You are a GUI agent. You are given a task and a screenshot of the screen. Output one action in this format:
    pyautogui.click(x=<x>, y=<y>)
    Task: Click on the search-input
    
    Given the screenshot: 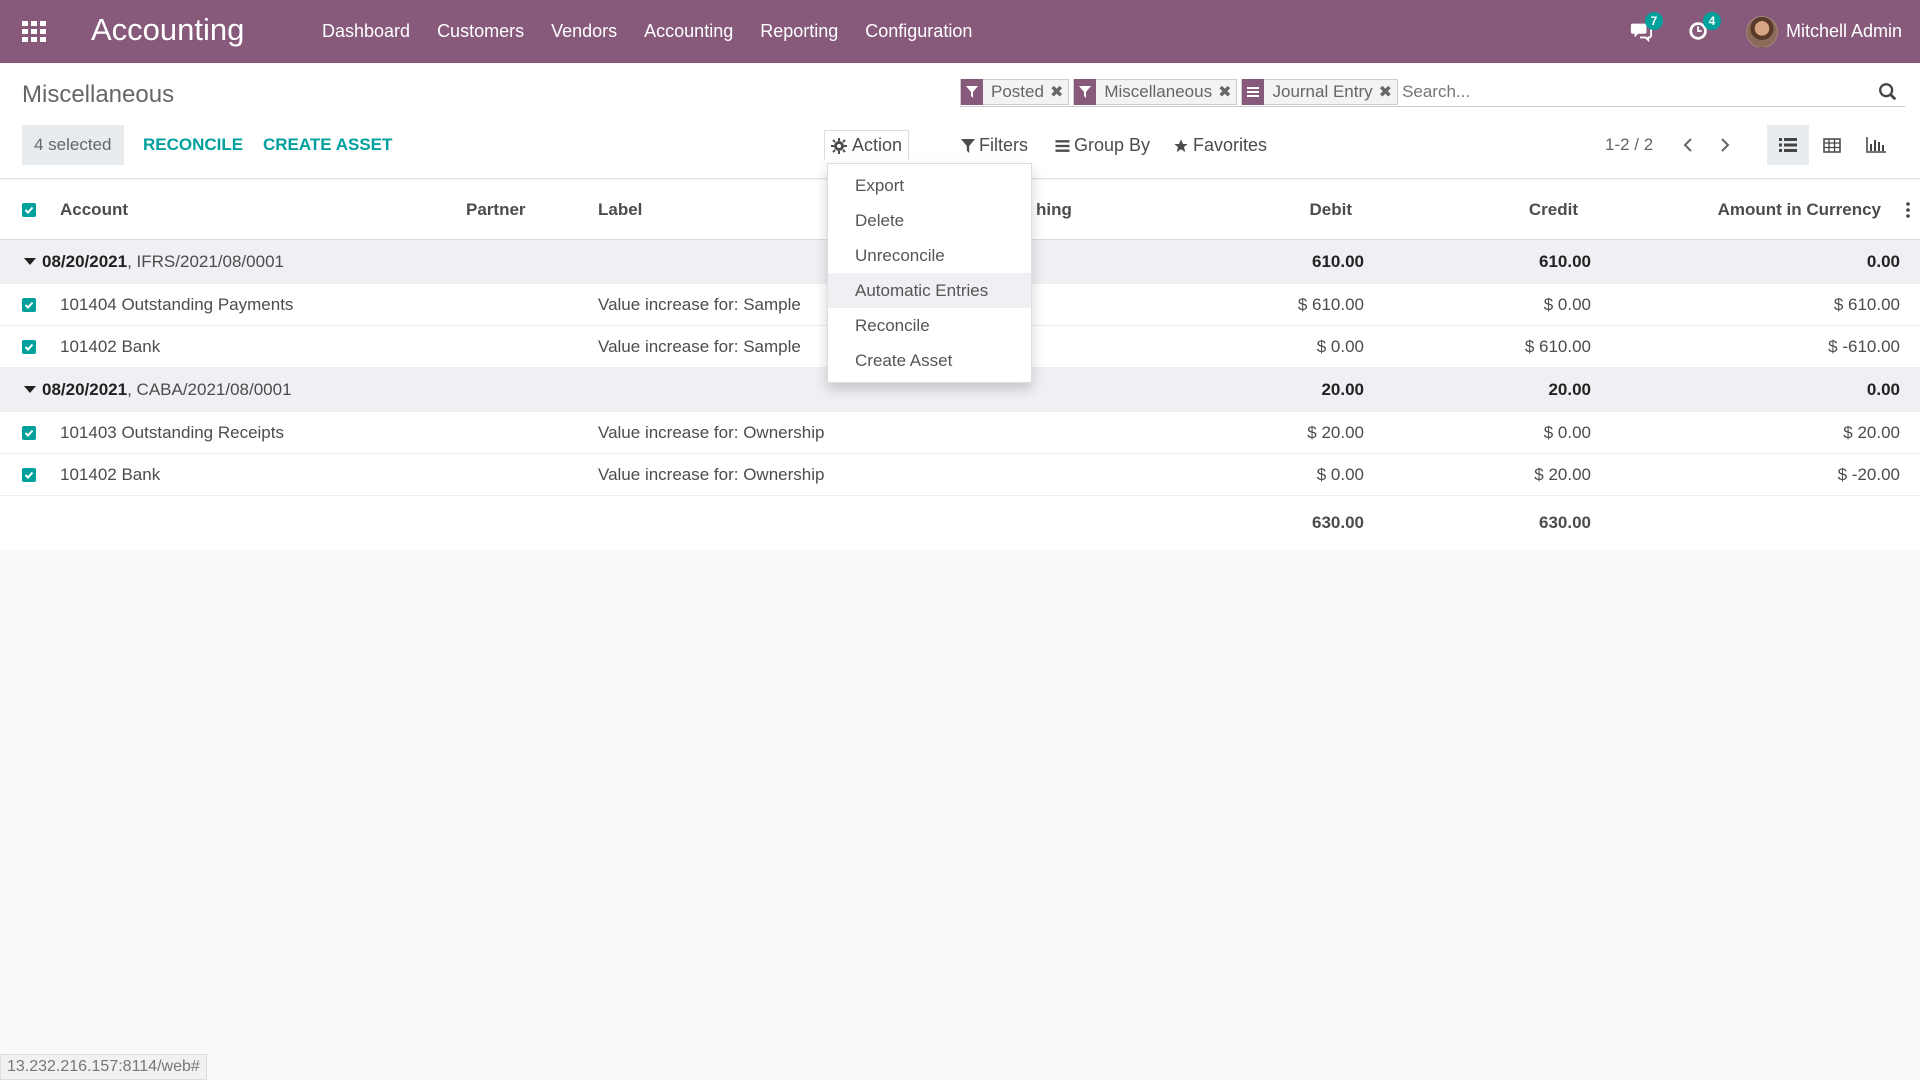 What is the action you would take?
    pyautogui.click(x=1639, y=91)
    